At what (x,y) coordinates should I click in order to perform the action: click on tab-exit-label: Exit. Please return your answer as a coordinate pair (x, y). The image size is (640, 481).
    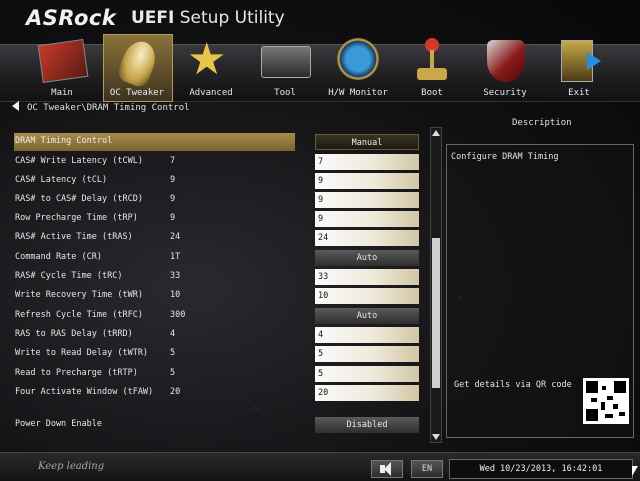
    Looking at the image, I should click on (579, 93).